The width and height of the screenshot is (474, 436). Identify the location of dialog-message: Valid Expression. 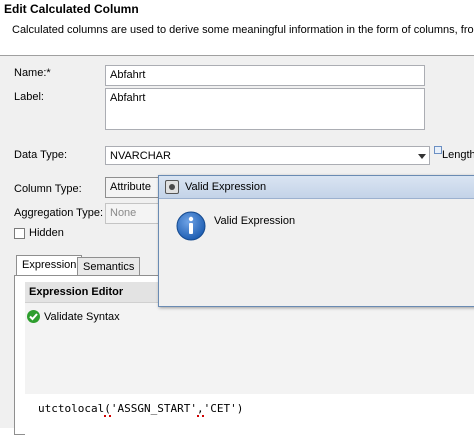
(255, 221).